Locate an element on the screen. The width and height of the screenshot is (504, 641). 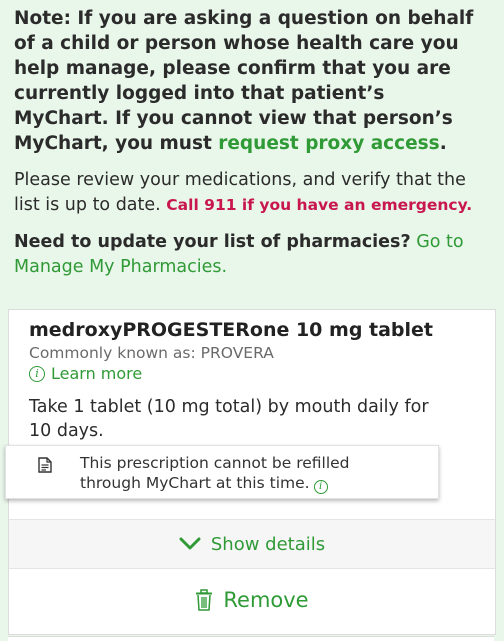
medication-common-name: Commonly known as: PROVERA is located at coordinates (151, 353).